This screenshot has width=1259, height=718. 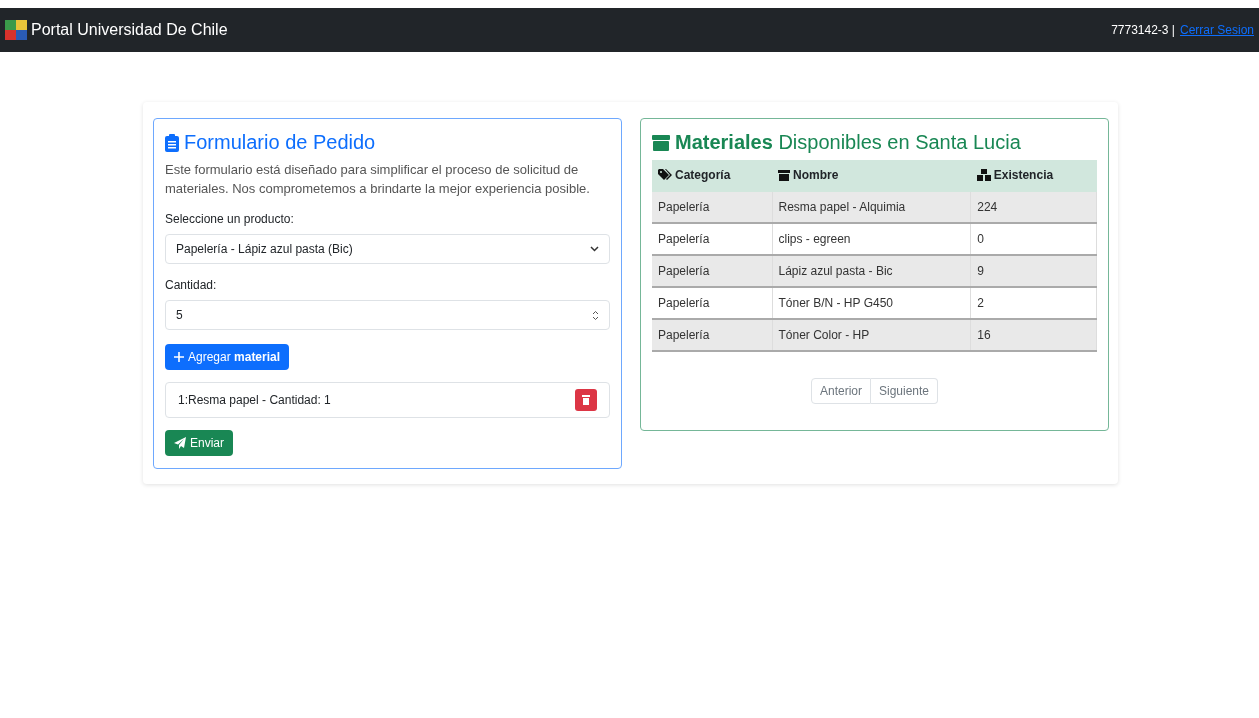 What do you see at coordinates (871, 176) in the screenshot?
I see `column-header: Nombre` at bounding box center [871, 176].